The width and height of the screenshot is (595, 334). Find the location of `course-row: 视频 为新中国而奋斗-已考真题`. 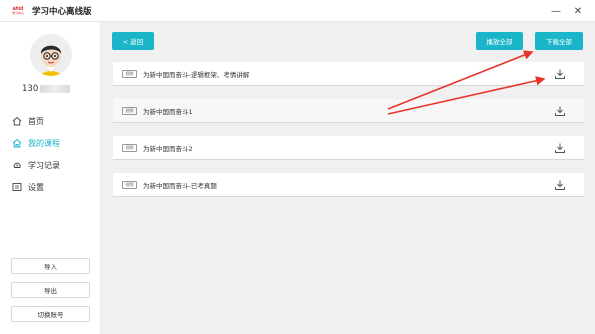

course-row: 视频 为新中国而奋斗-已考真题 is located at coordinates (348, 185).